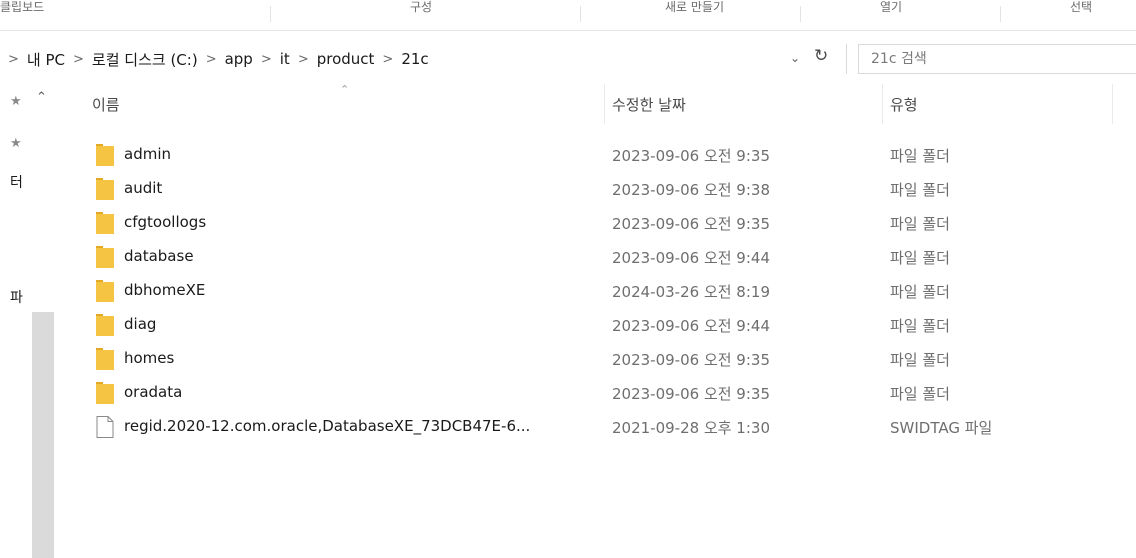 Image resolution: width=1136 pixels, height=558 pixels. What do you see at coordinates (691, 428) in the screenshot?
I see `file-date-modified: 2021-09-28 오후 1:30` at bounding box center [691, 428].